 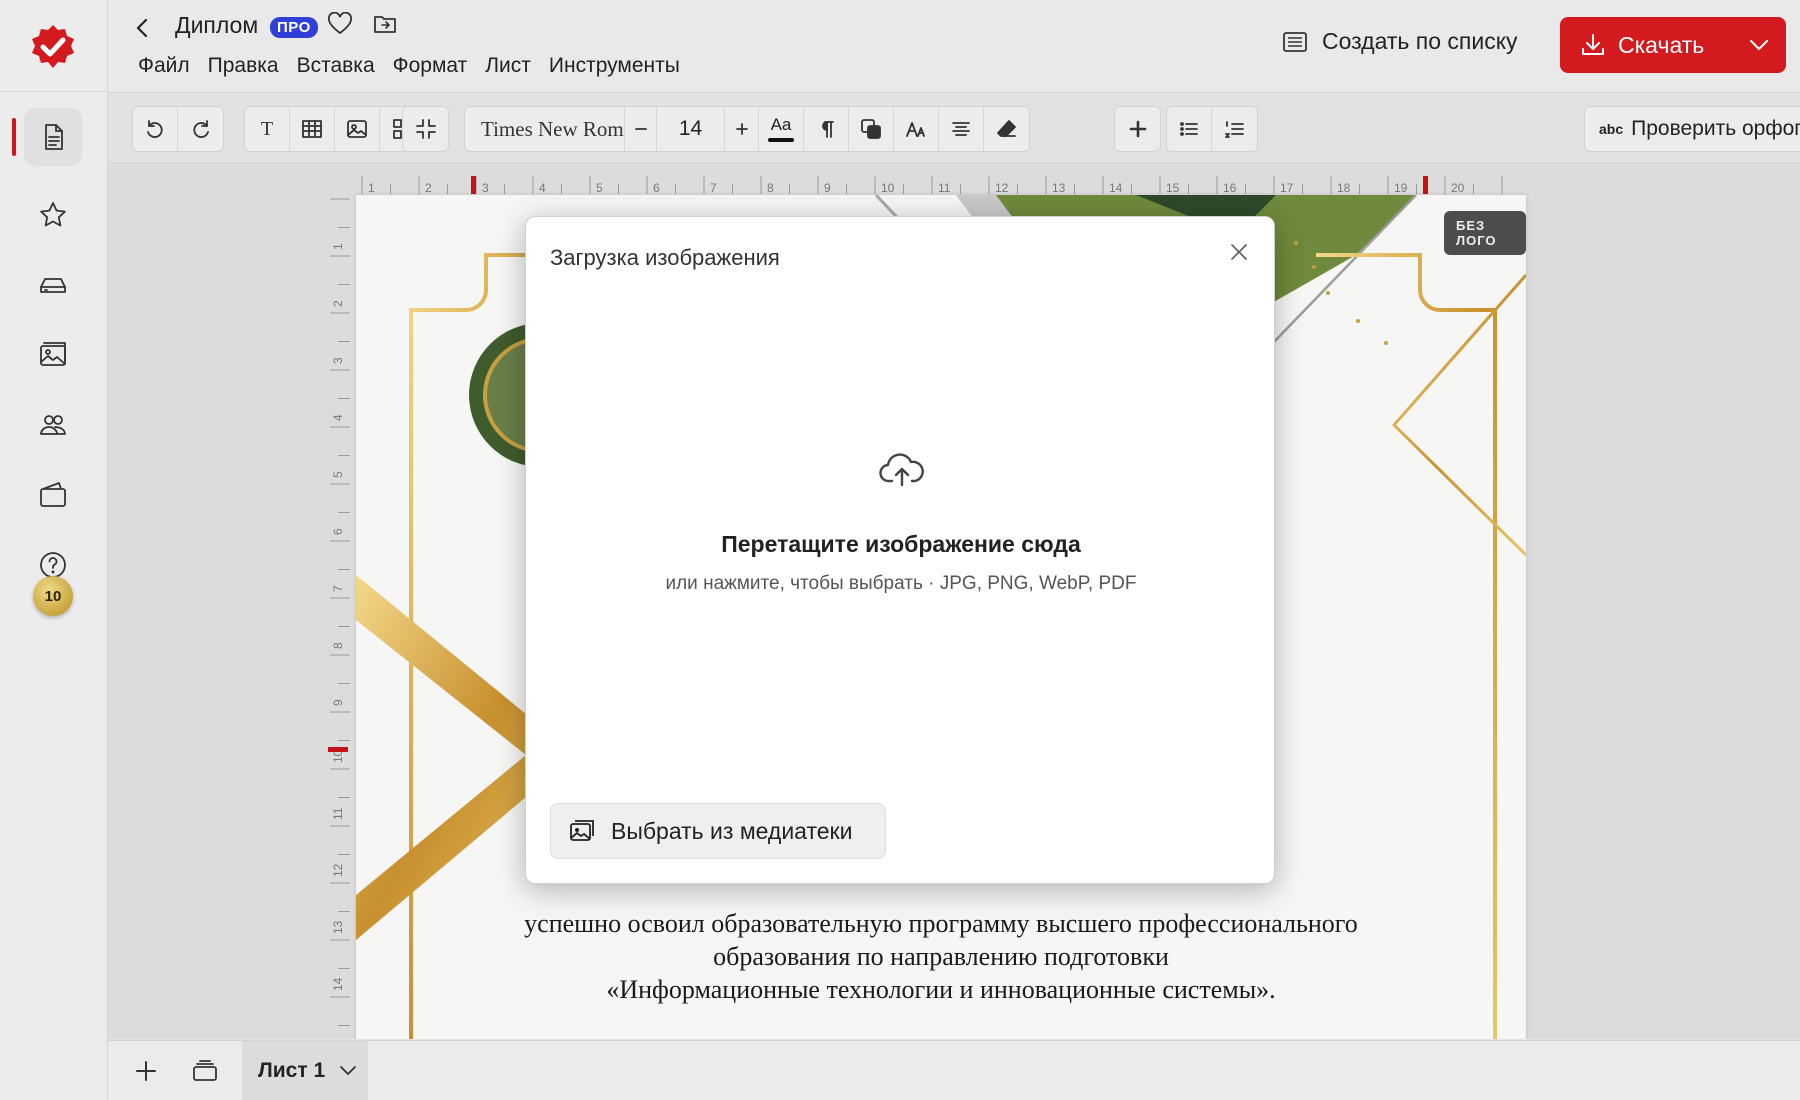 I want to click on insert-text-button: T, so click(x=267, y=129).